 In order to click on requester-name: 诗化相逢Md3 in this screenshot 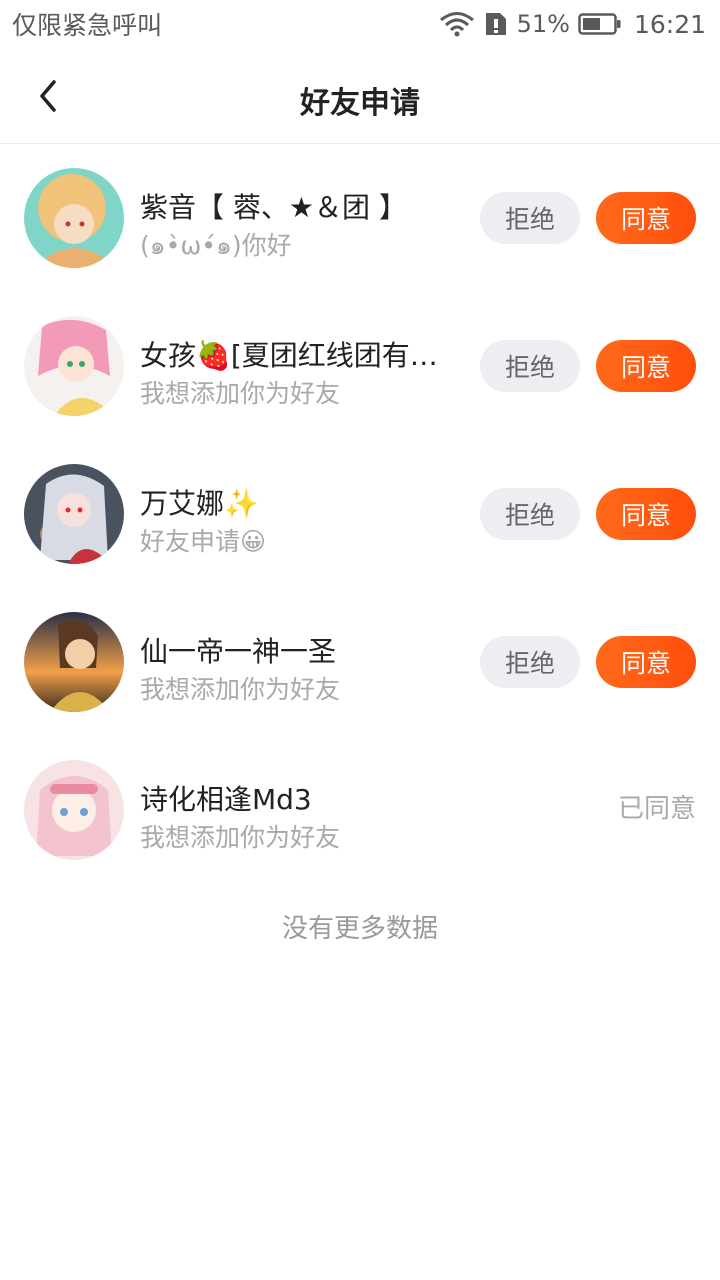, I will do `click(226, 799)`.